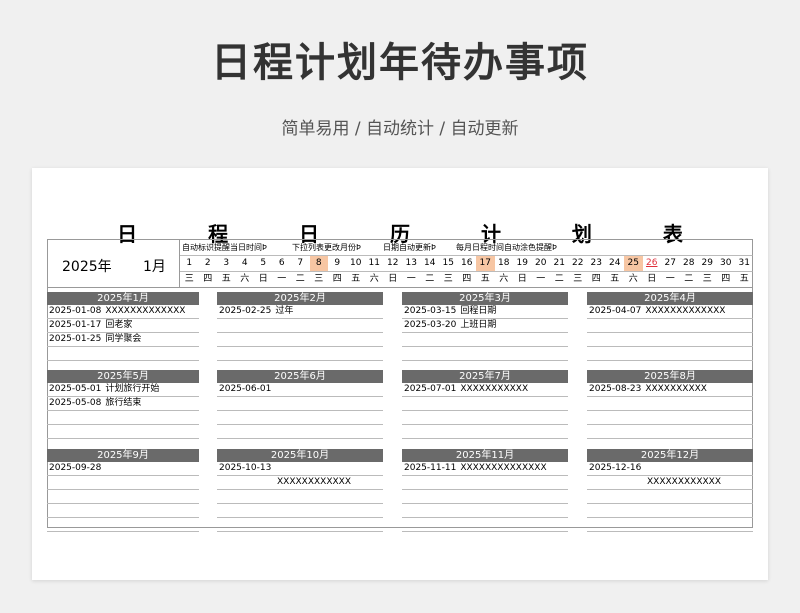 This screenshot has width=800, height=613. I want to click on day-cell: 12, so click(393, 263).